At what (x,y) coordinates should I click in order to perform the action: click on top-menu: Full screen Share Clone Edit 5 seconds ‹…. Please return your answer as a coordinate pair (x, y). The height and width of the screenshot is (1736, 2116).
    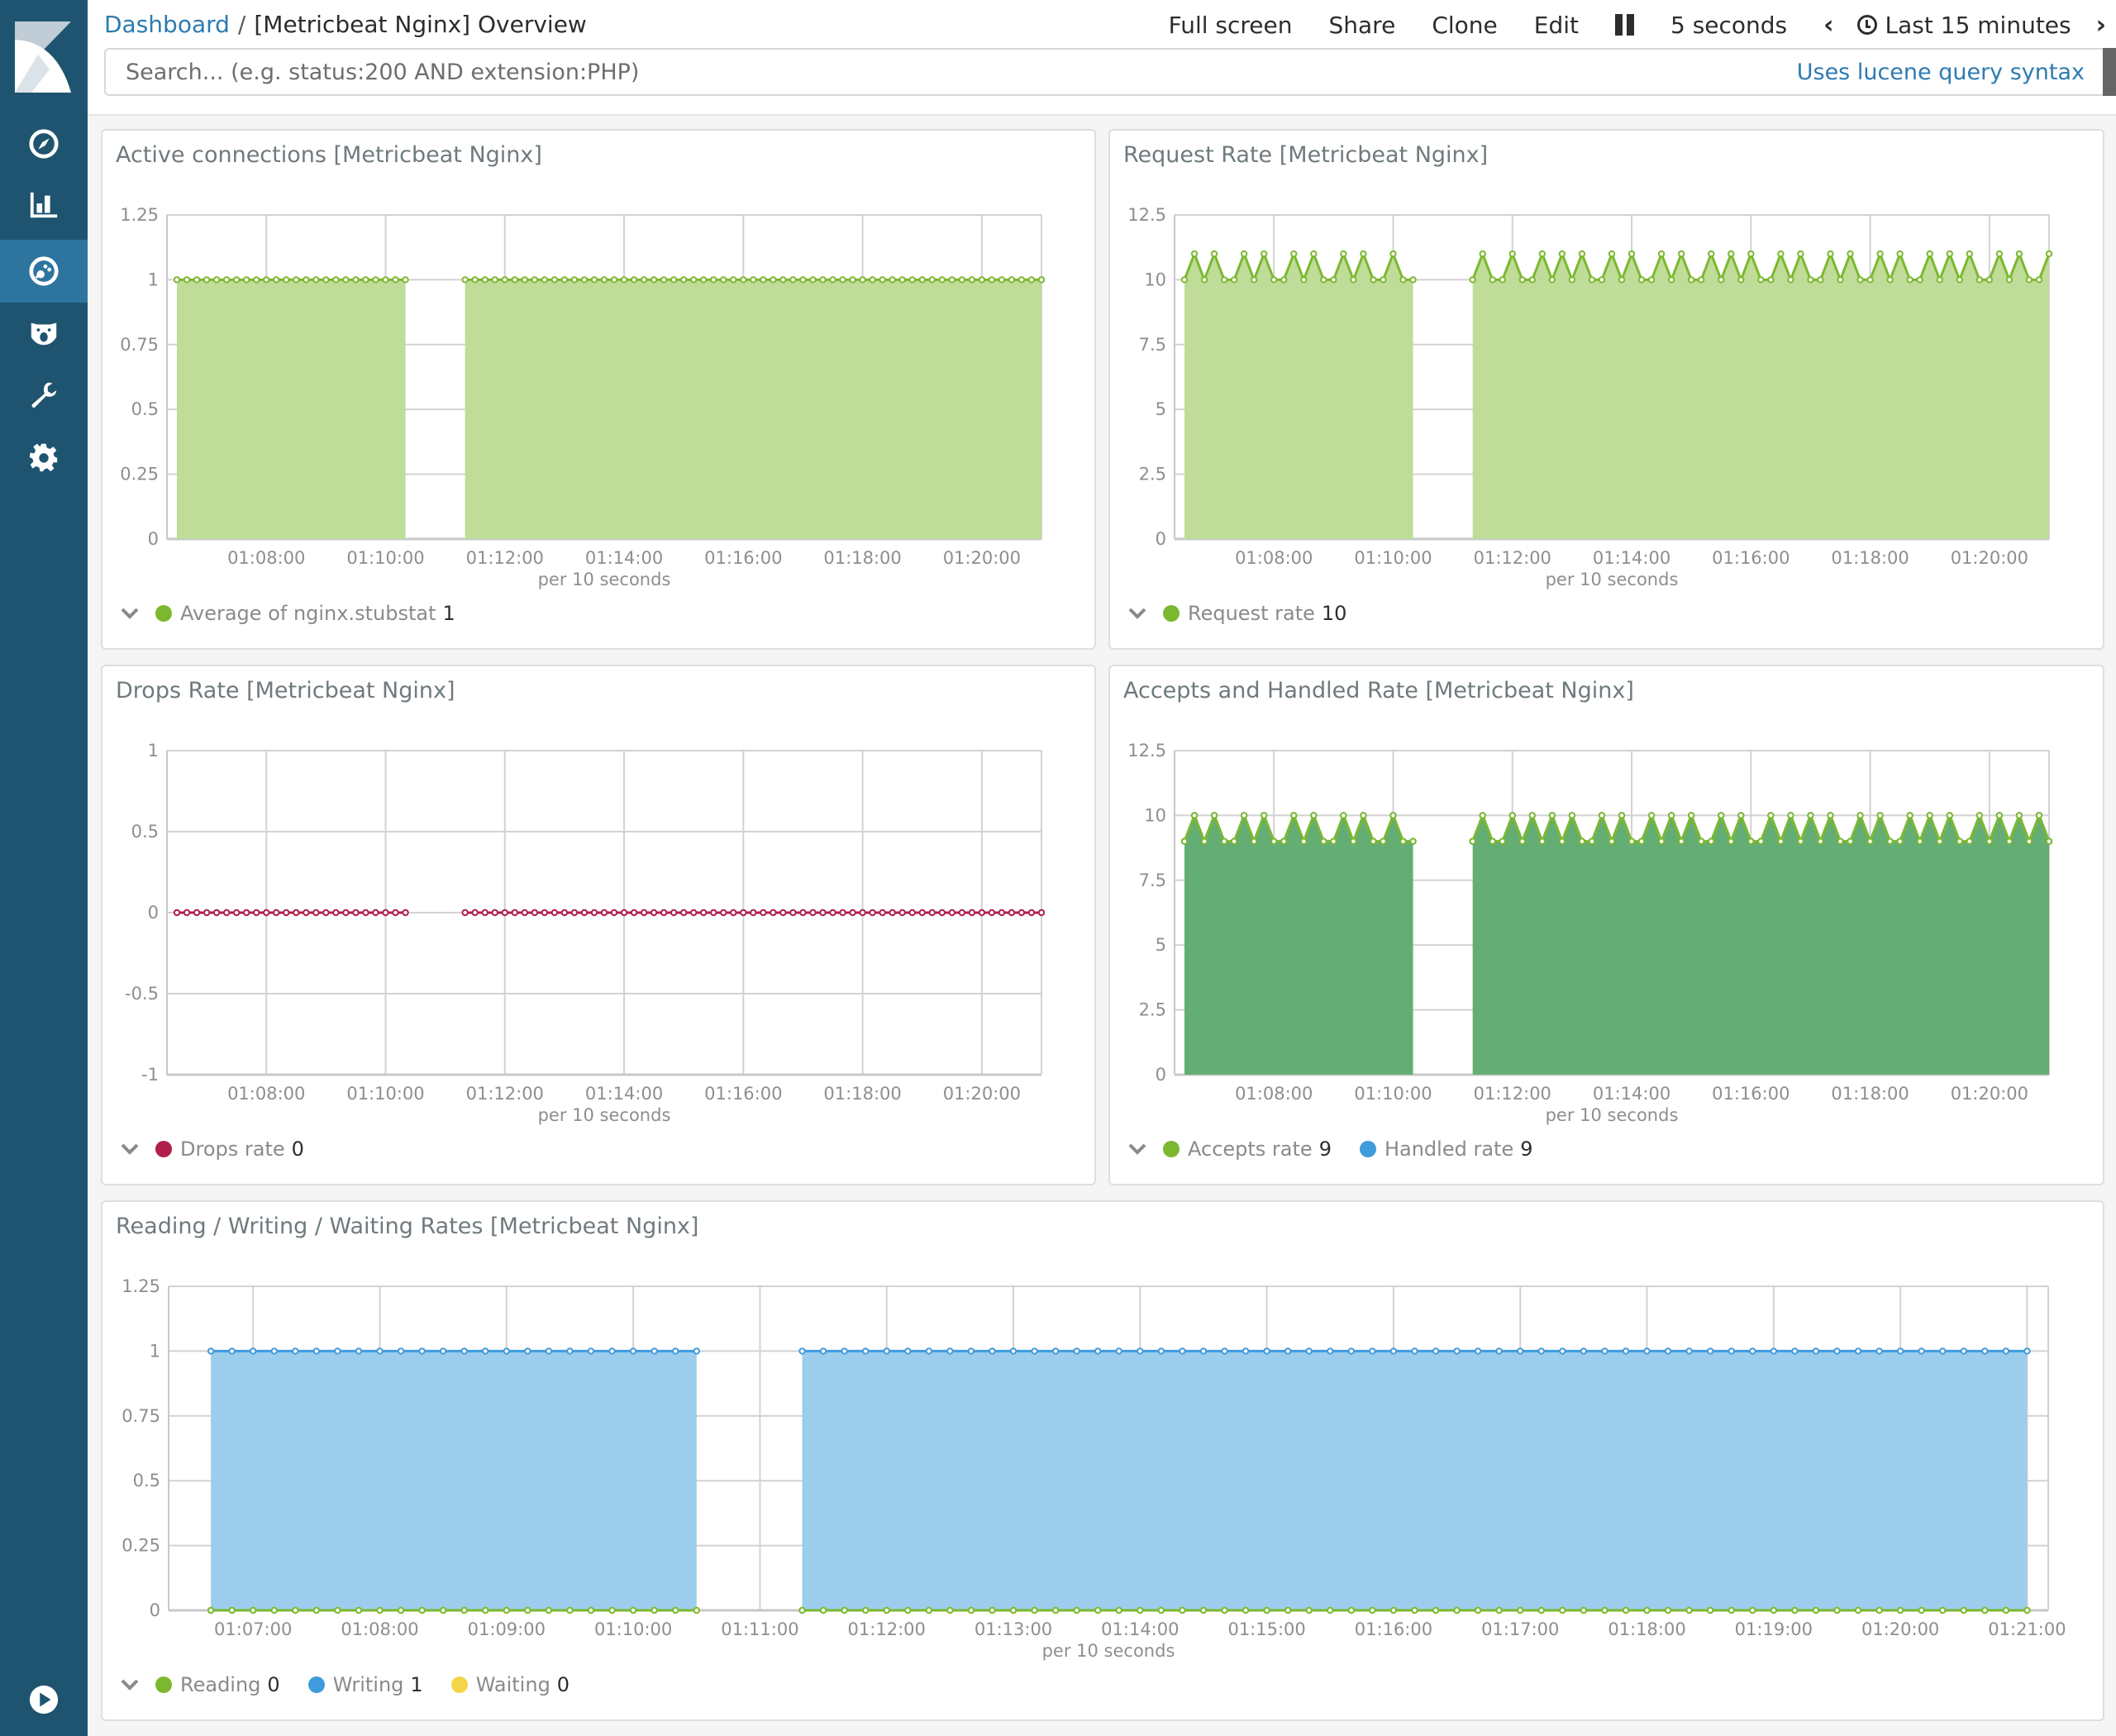
    Looking at the image, I should click on (1619, 24).